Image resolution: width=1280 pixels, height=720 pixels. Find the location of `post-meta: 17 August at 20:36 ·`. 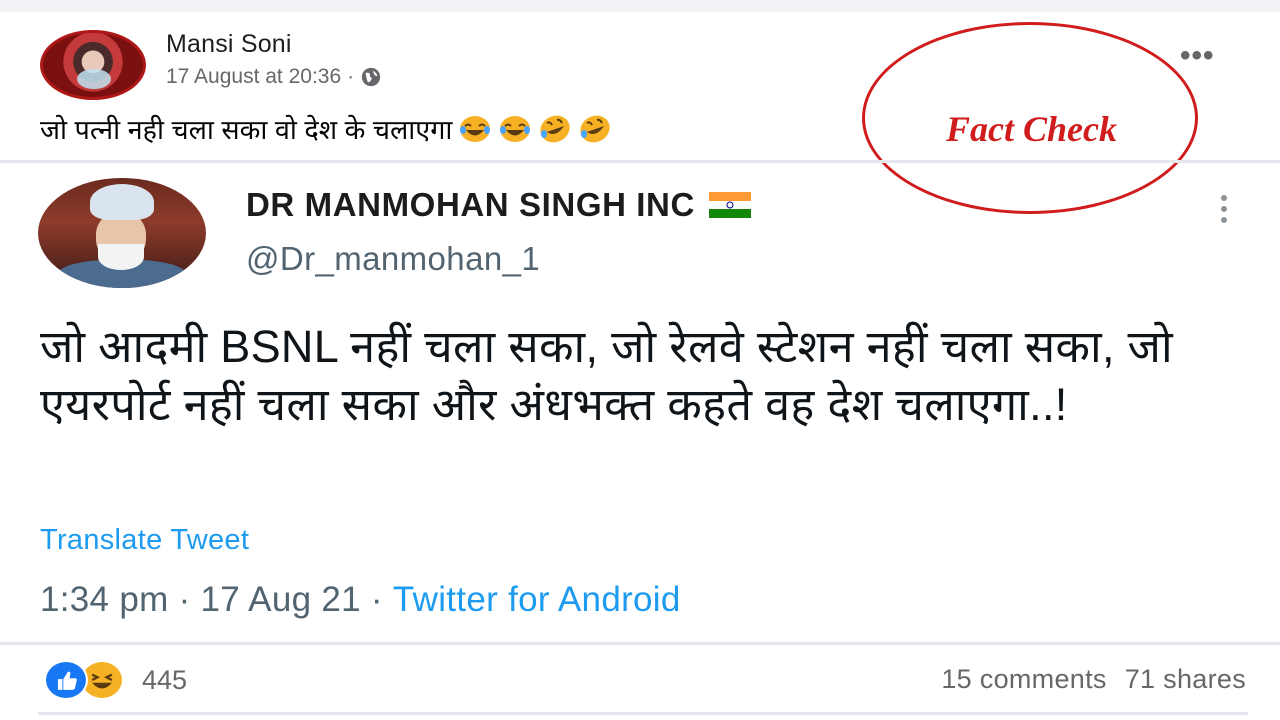

post-meta: 17 August at 20:36 · is located at coordinates (274, 77).